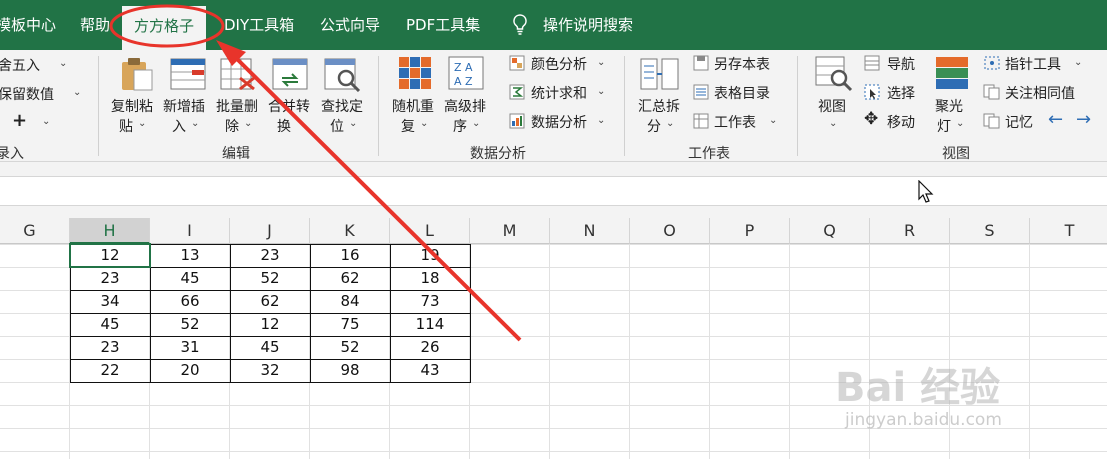 Image resolution: width=1107 pixels, height=459 pixels. I want to click on arrow-left-icon: ←, so click(1055, 119).